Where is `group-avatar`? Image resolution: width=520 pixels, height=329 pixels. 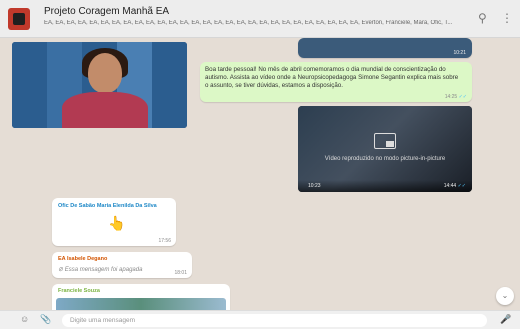
group-avatar is located at coordinates (19, 19).